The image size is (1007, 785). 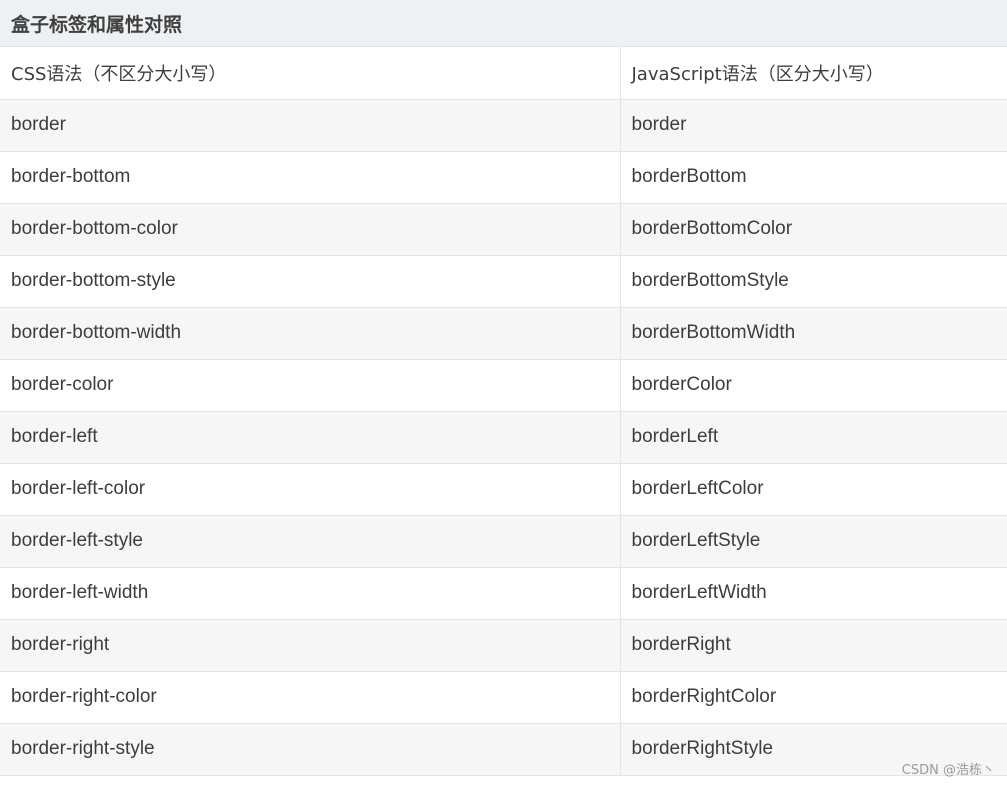 I want to click on js-property-cell: borderRightColor, so click(x=813, y=697).